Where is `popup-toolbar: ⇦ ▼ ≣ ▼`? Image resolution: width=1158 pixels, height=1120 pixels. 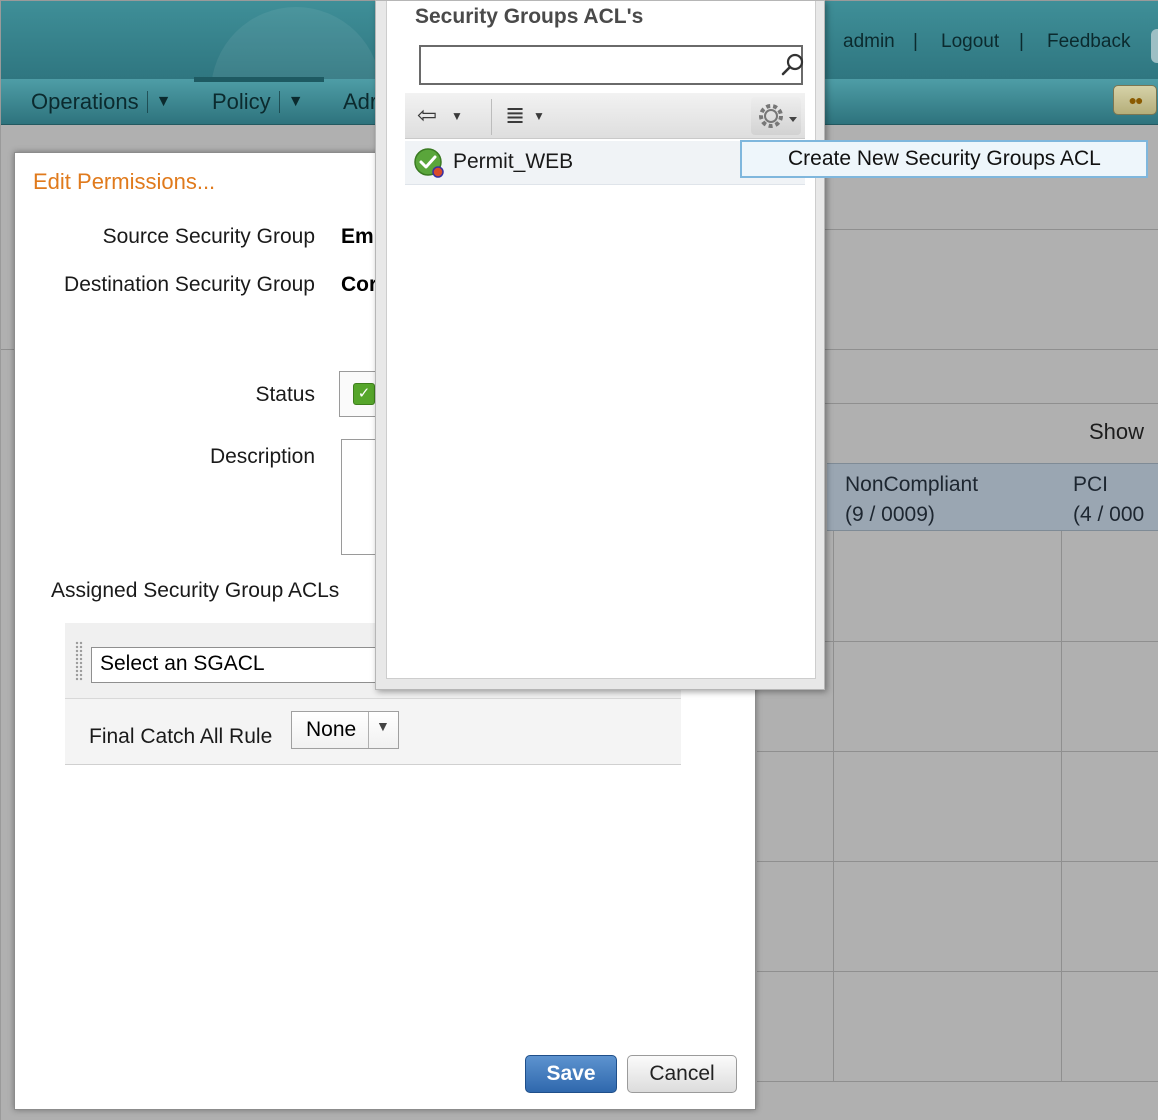
popup-toolbar: ⇦ ▼ ≣ ▼ is located at coordinates (605, 116).